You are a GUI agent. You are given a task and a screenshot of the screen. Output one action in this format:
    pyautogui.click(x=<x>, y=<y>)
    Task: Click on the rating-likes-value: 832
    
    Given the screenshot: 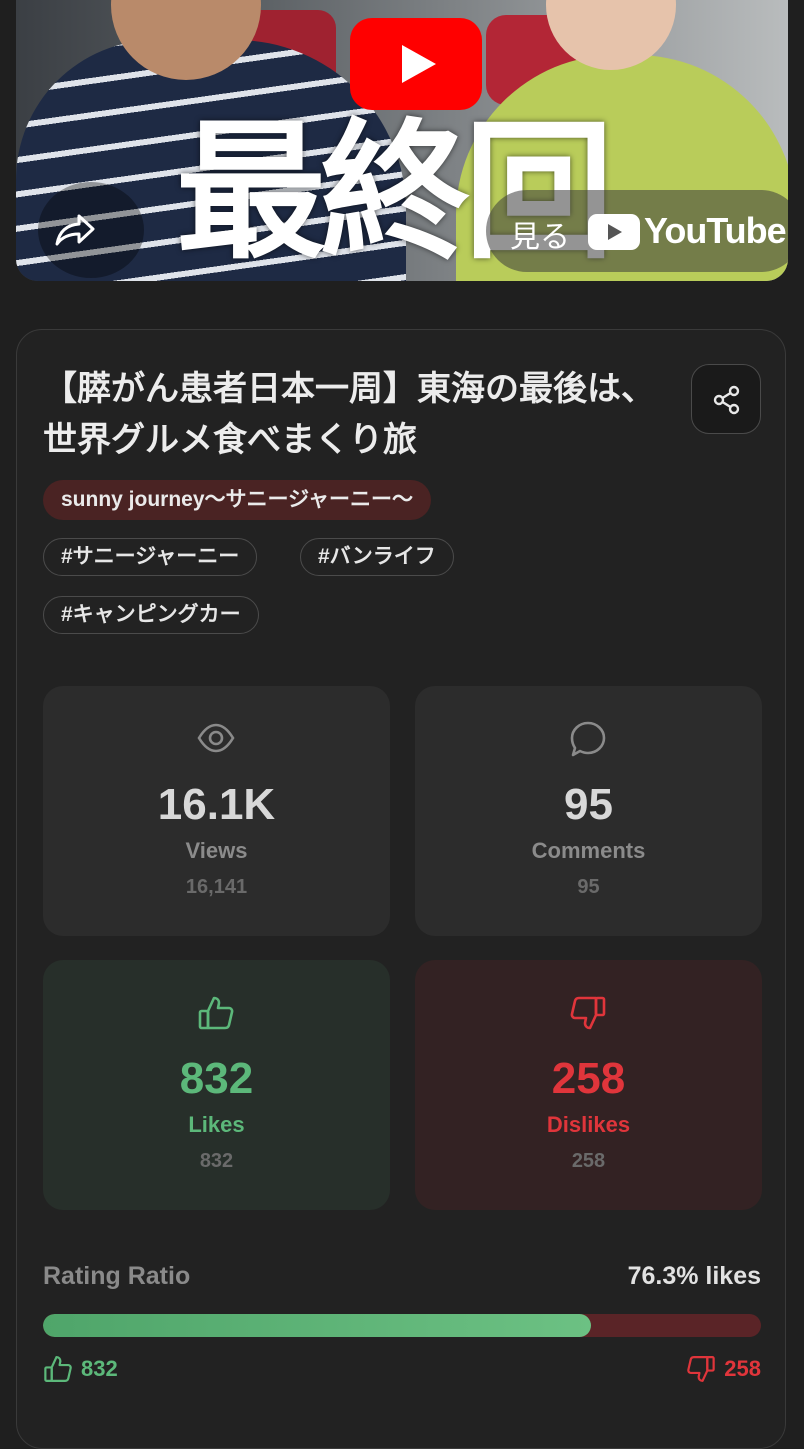 What is the action you would take?
    pyautogui.click(x=99, y=1368)
    